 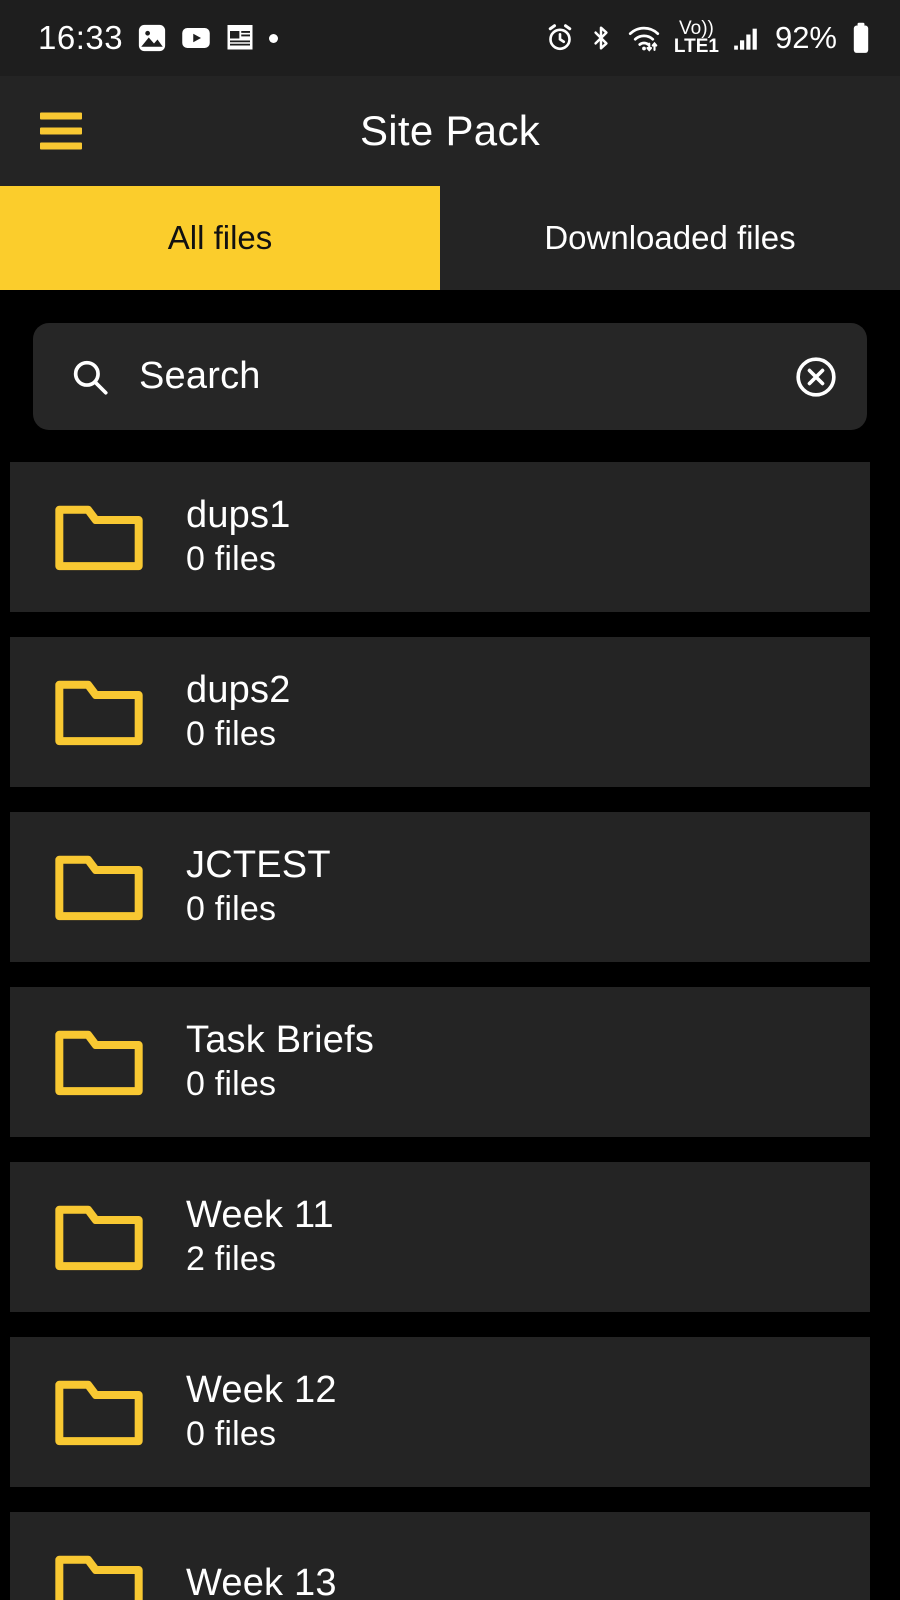 I want to click on list-item: Week 11 2 files, so click(x=440, y=1237).